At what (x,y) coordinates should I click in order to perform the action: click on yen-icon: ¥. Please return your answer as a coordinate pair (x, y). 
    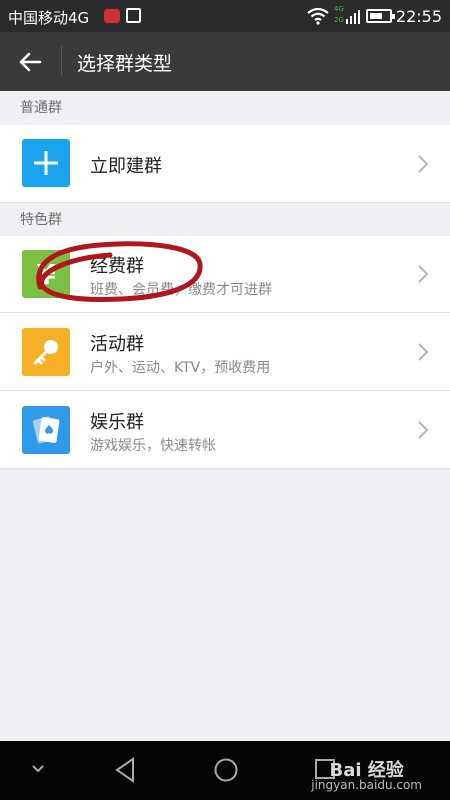
    Looking at the image, I should click on (46, 274).